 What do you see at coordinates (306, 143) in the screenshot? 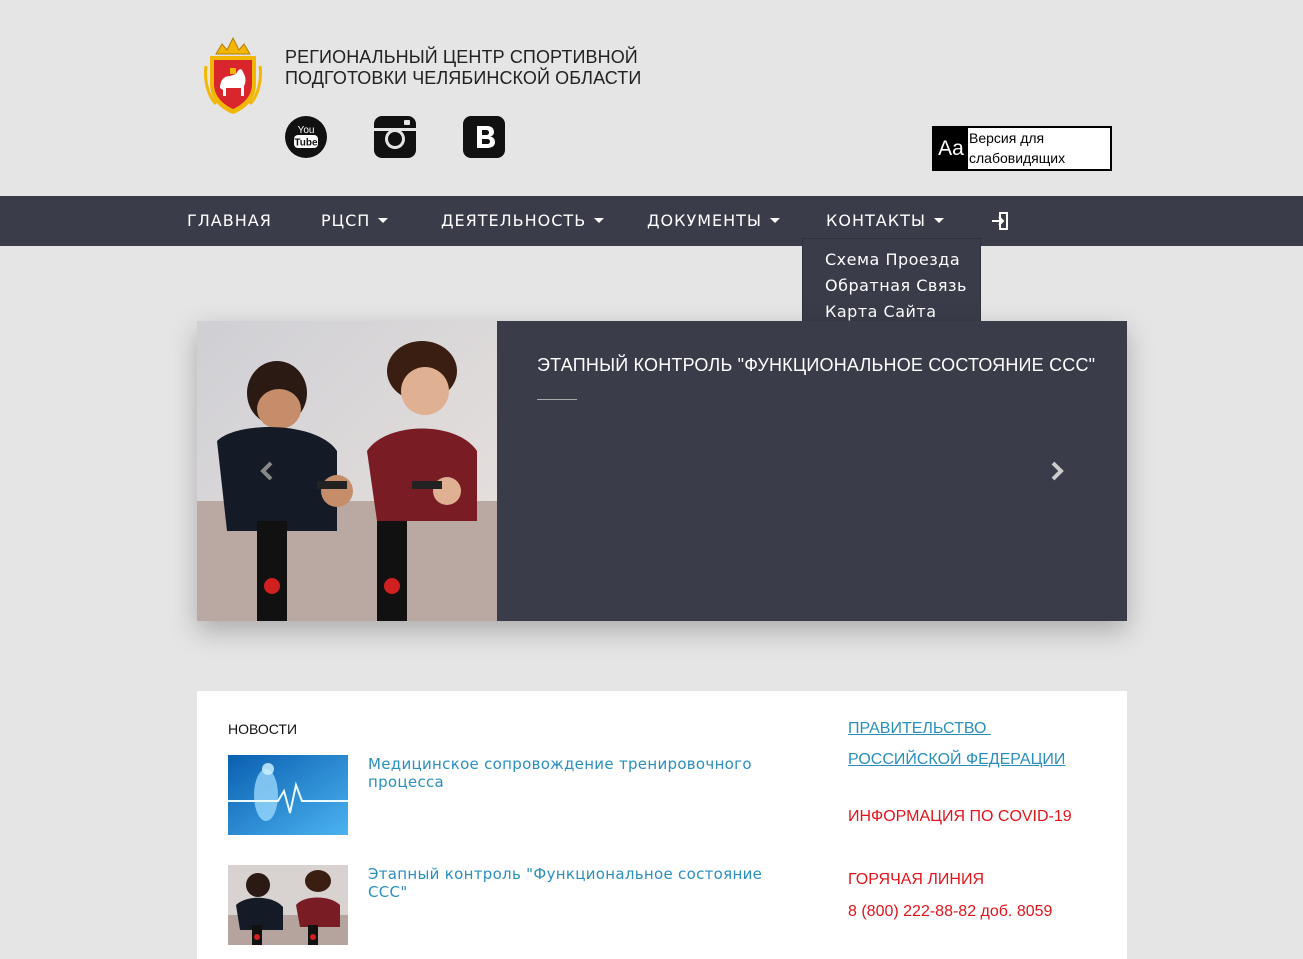
I see `svg-text: Tube` at bounding box center [306, 143].